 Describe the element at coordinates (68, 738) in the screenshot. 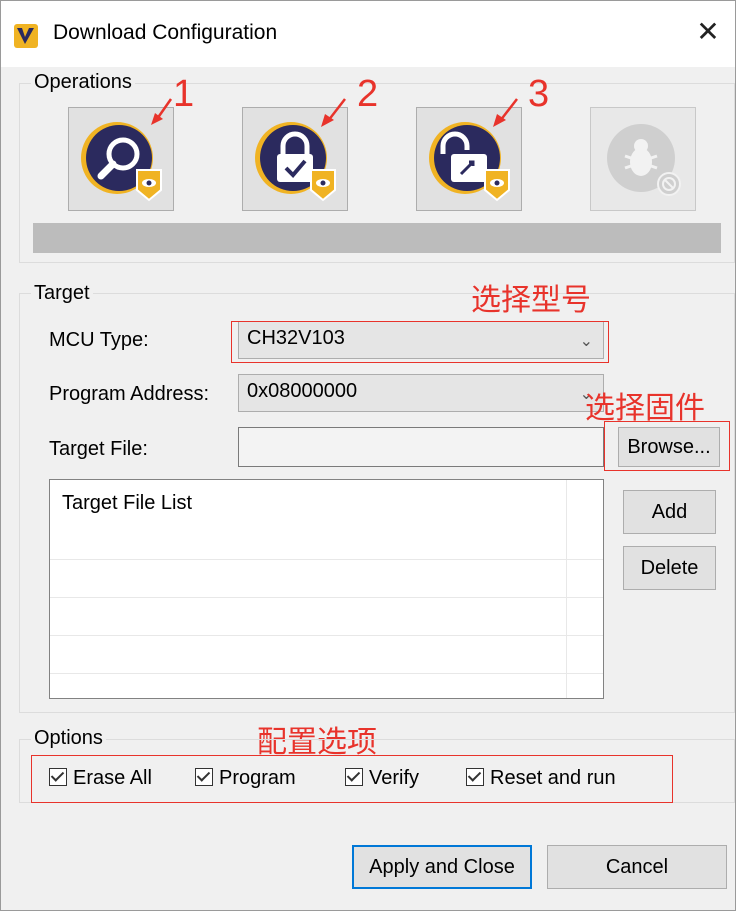

I see `options-label: Options` at that location.